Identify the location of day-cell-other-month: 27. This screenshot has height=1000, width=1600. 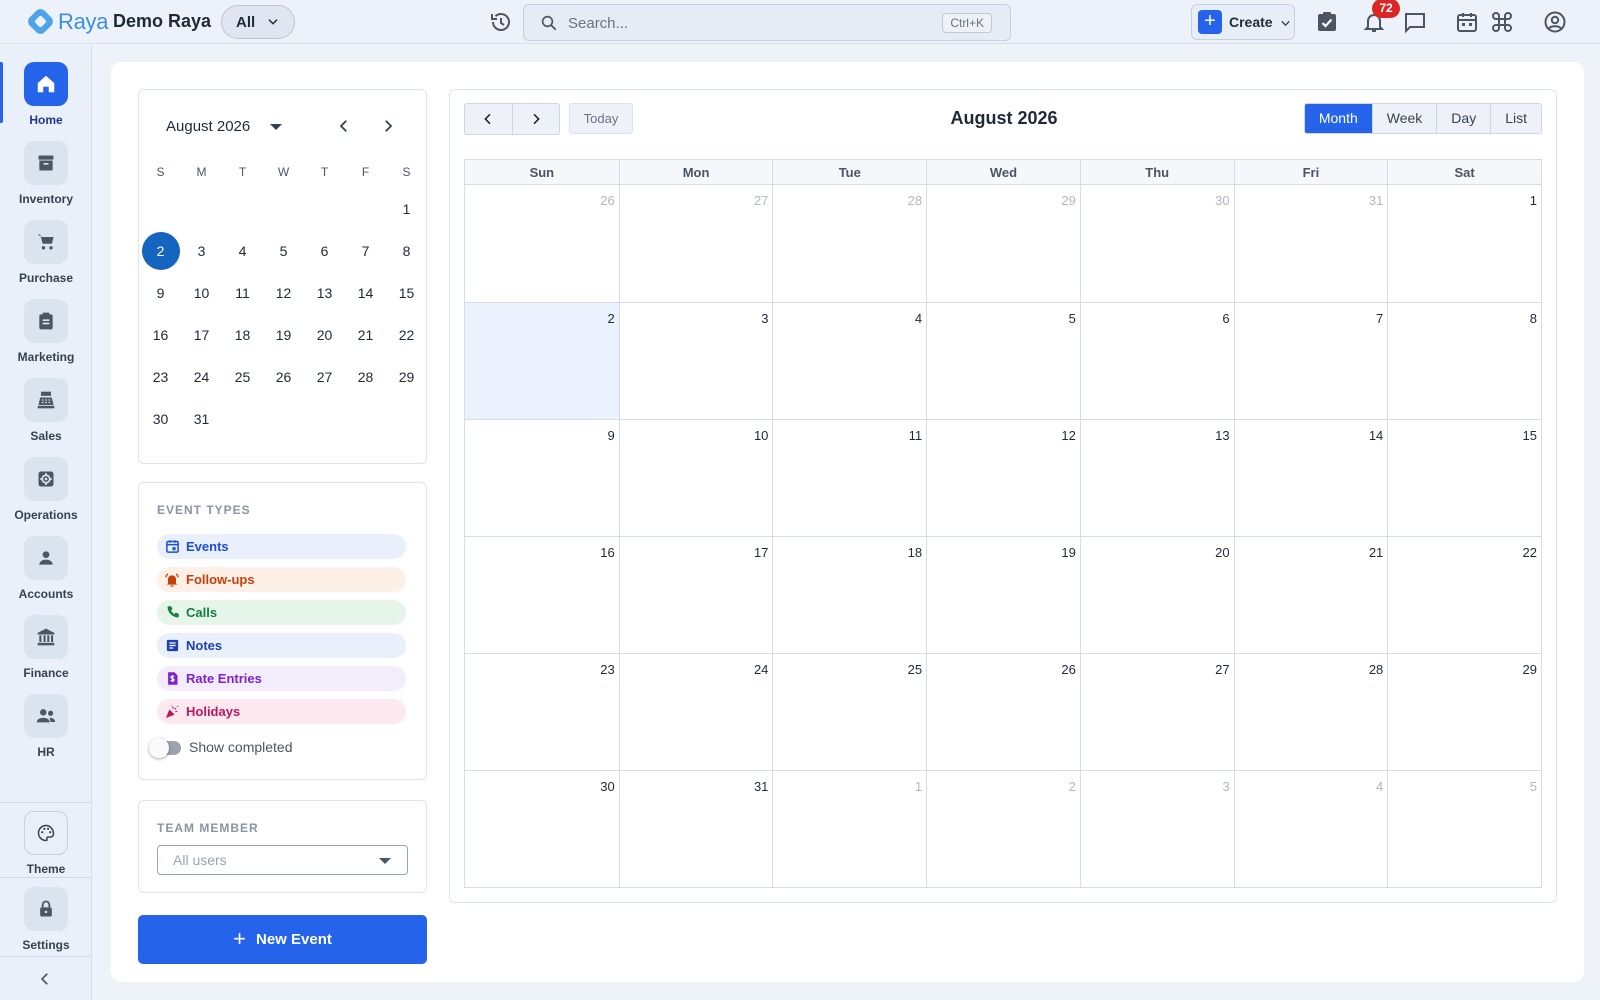
(695, 243).